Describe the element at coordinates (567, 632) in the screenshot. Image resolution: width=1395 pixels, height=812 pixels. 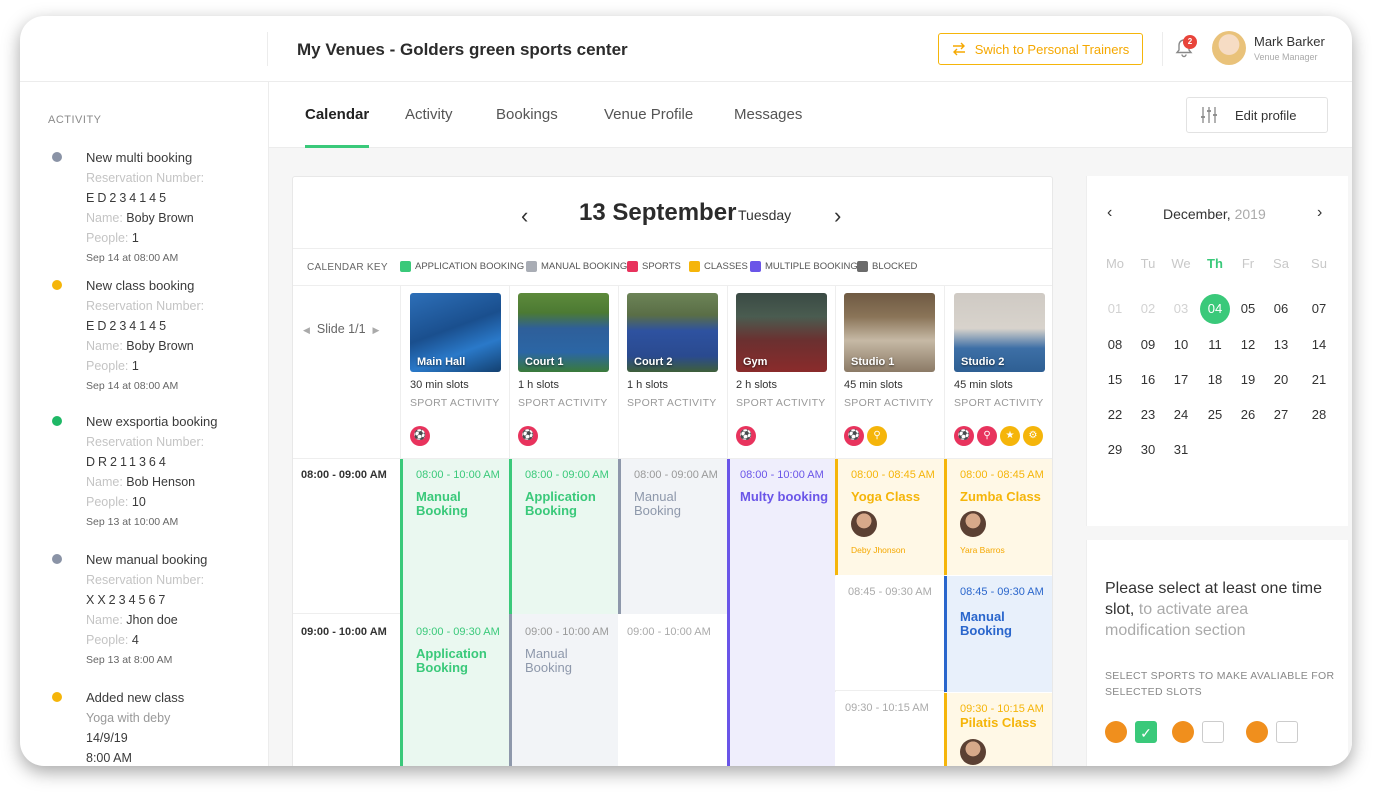
I see `booking-time: 09:00 - 10:00 AM` at that location.